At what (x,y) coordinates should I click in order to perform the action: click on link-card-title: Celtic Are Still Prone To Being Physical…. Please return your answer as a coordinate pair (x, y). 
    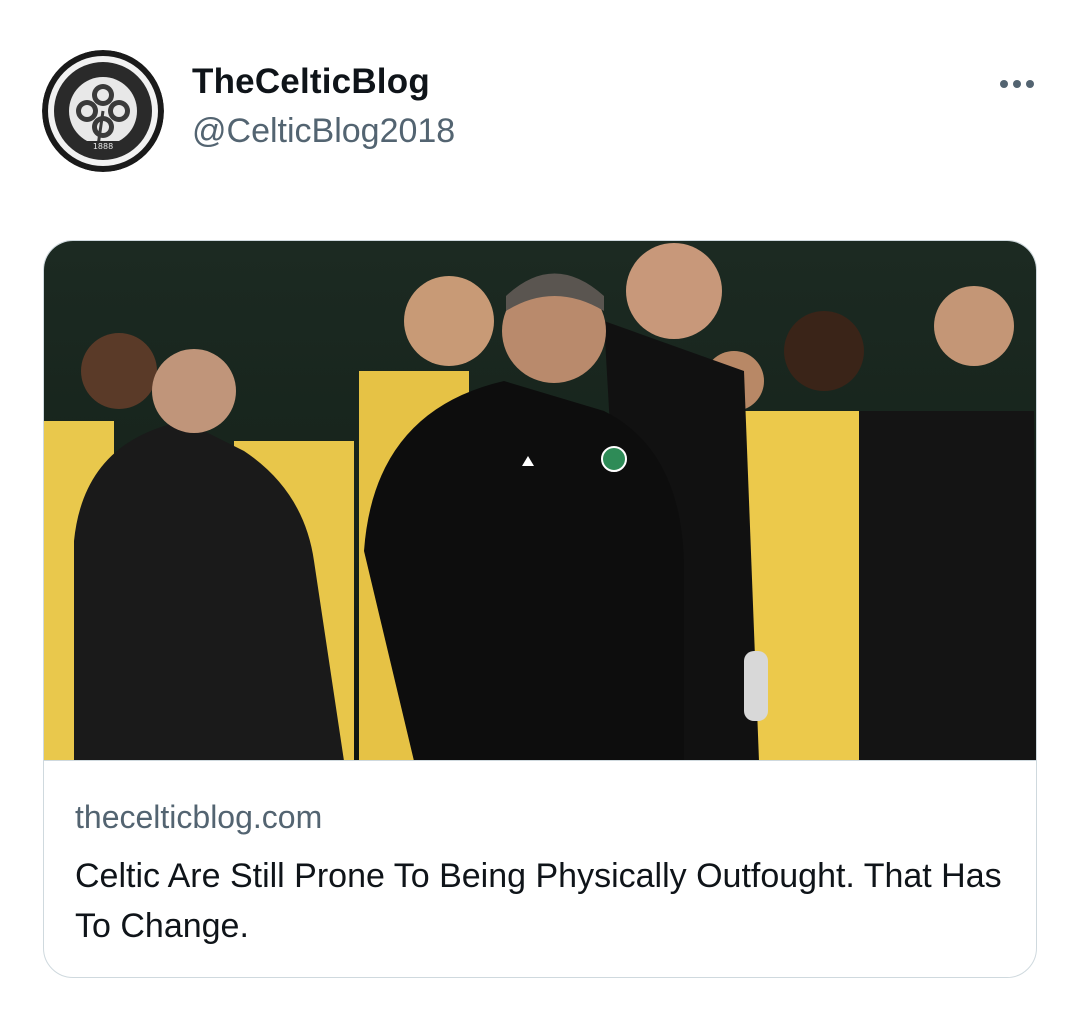
    Looking at the image, I should click on (538, 901).